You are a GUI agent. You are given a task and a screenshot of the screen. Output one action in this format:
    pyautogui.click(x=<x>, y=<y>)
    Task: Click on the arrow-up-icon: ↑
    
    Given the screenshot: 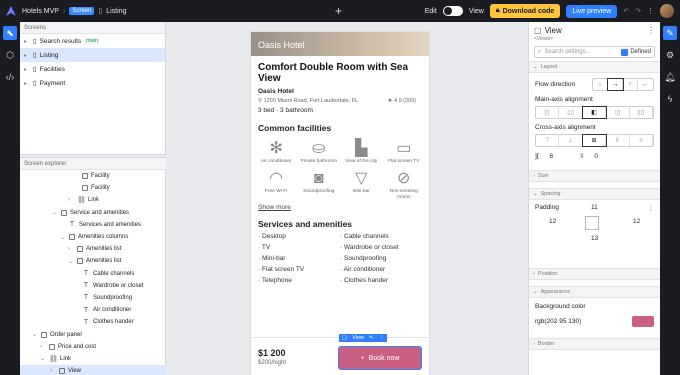 What is the action you would take?
    pyautogui.click(x=630, y=84)
    